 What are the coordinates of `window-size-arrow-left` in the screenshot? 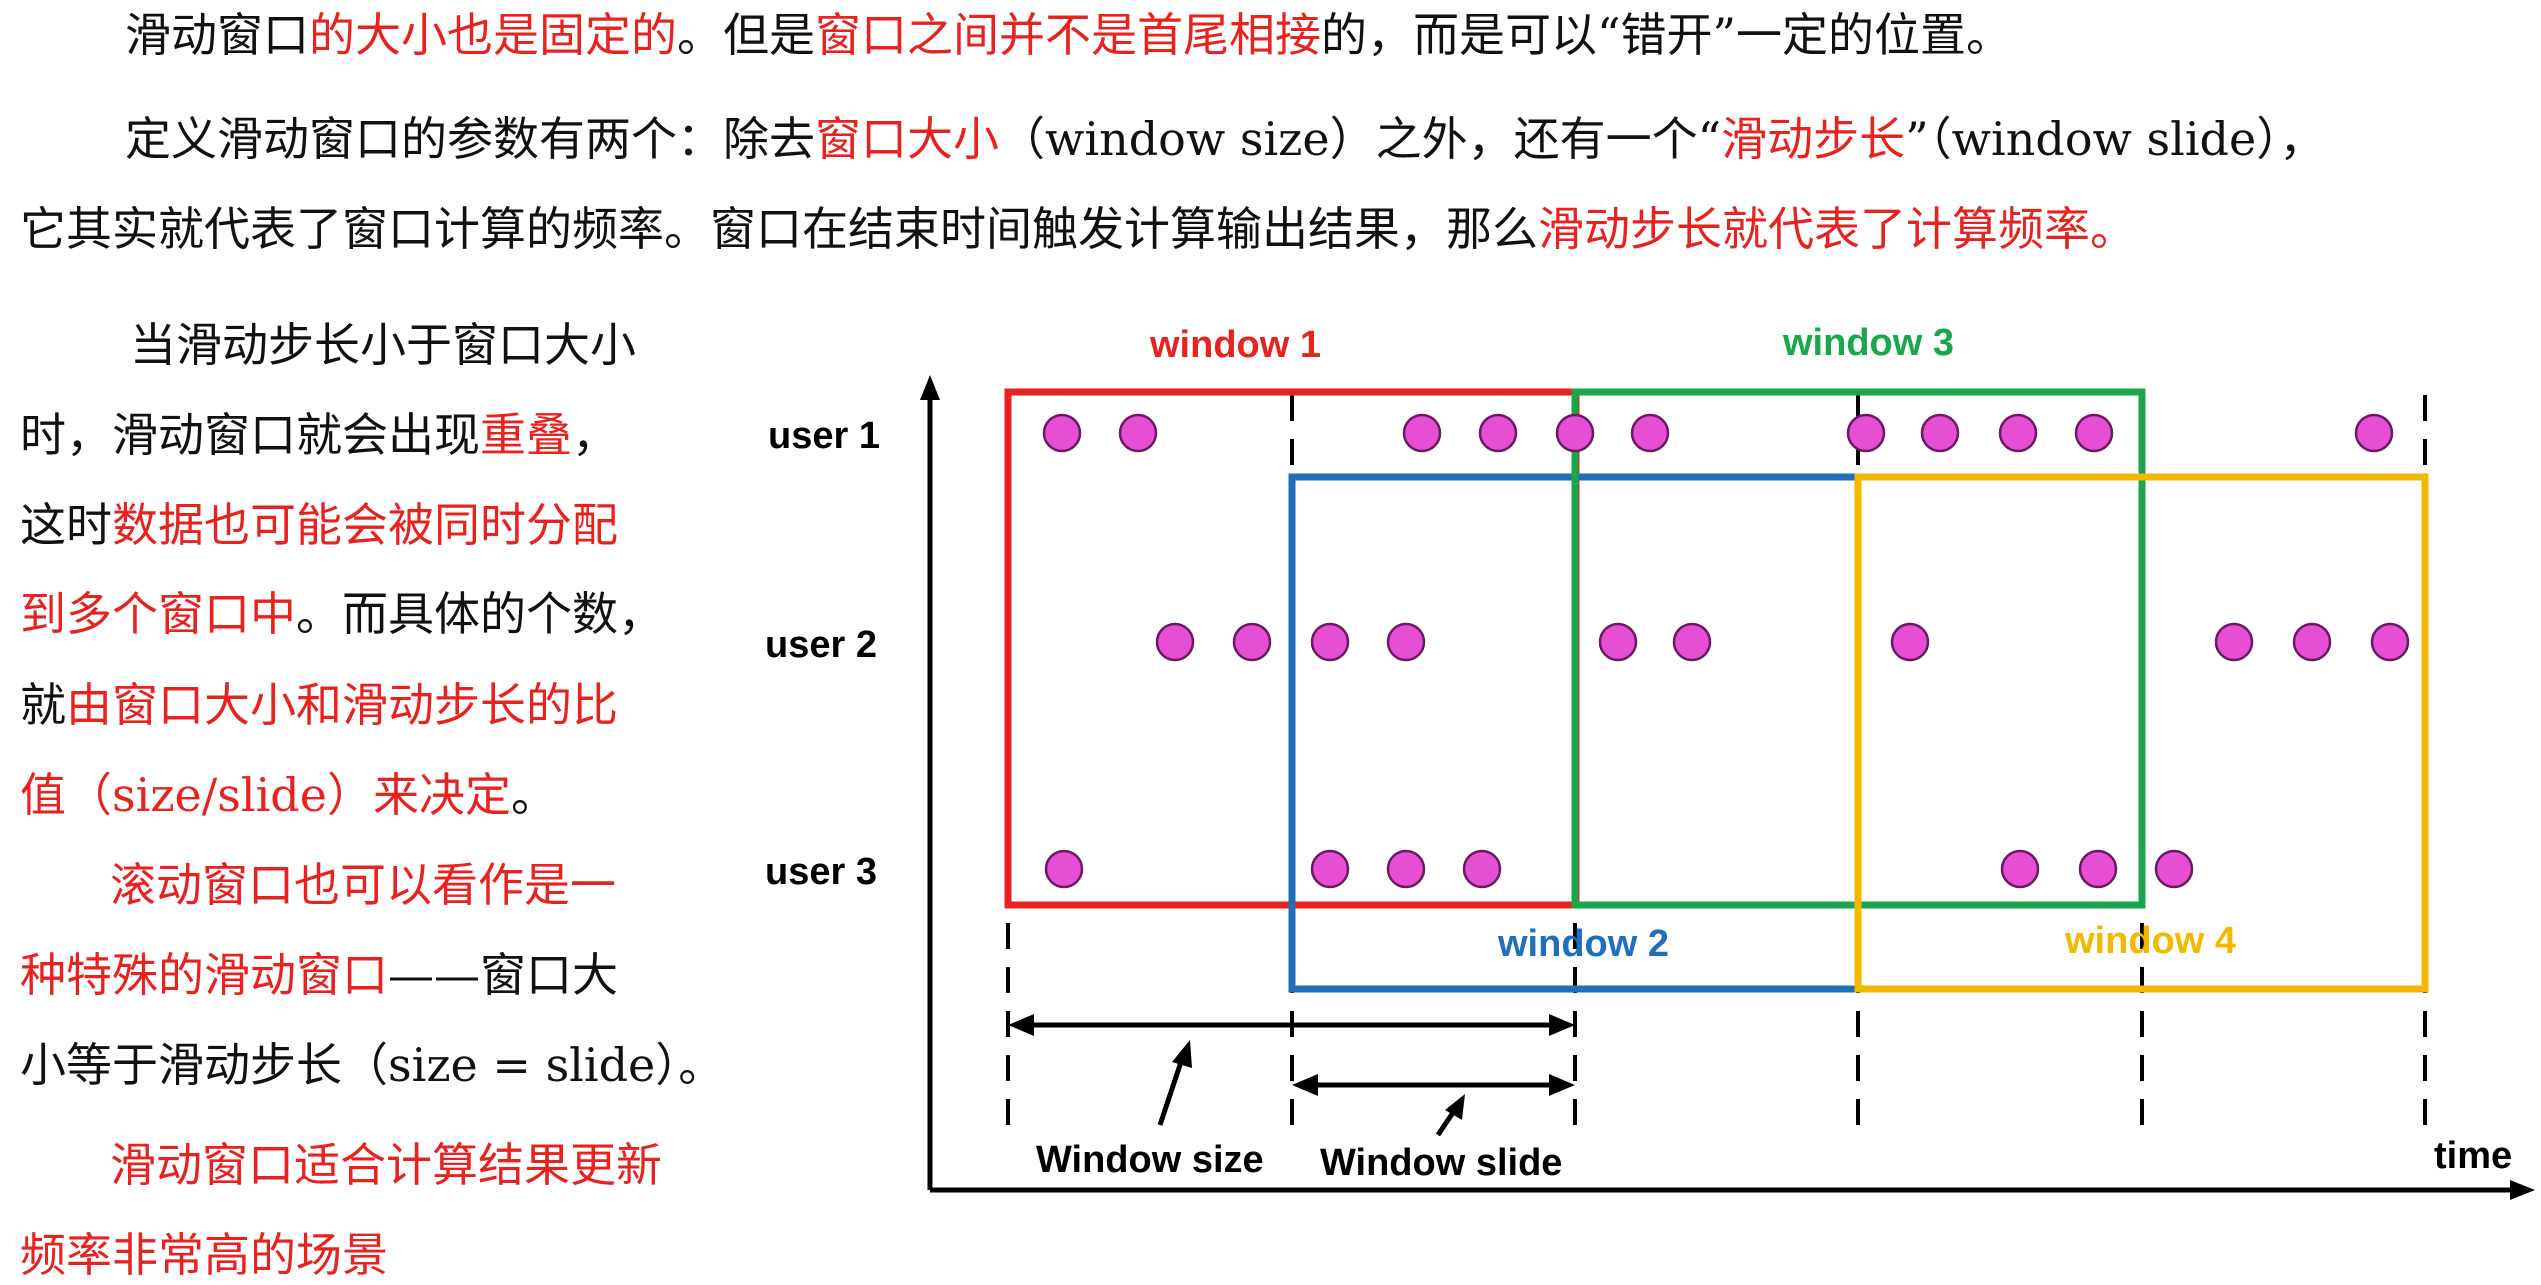 It's located at (1021, 1025).